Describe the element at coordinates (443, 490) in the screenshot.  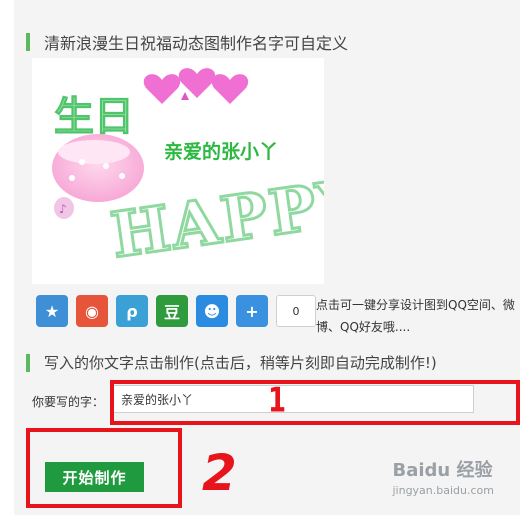
I see `watermark-url: jingyan.baidu.com` at that location.